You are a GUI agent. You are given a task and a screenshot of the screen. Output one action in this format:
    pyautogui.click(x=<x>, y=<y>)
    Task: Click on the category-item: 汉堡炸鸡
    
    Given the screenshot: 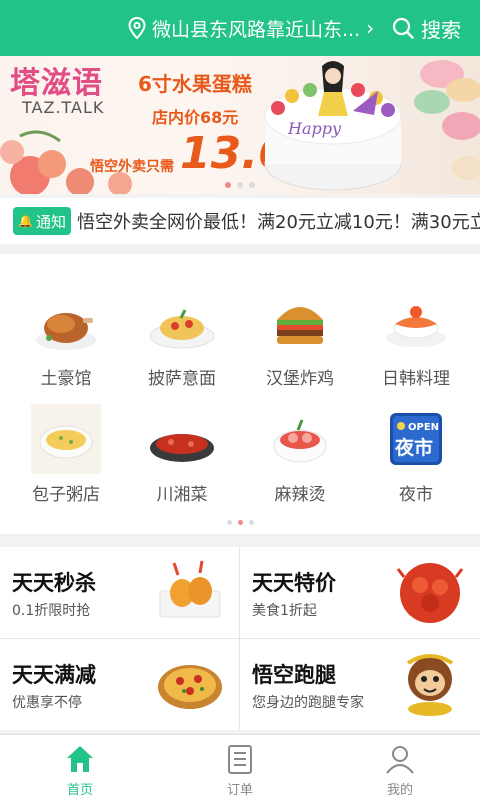 What is the action you would take?
    pyautogui.click(x=300, y=338)
    